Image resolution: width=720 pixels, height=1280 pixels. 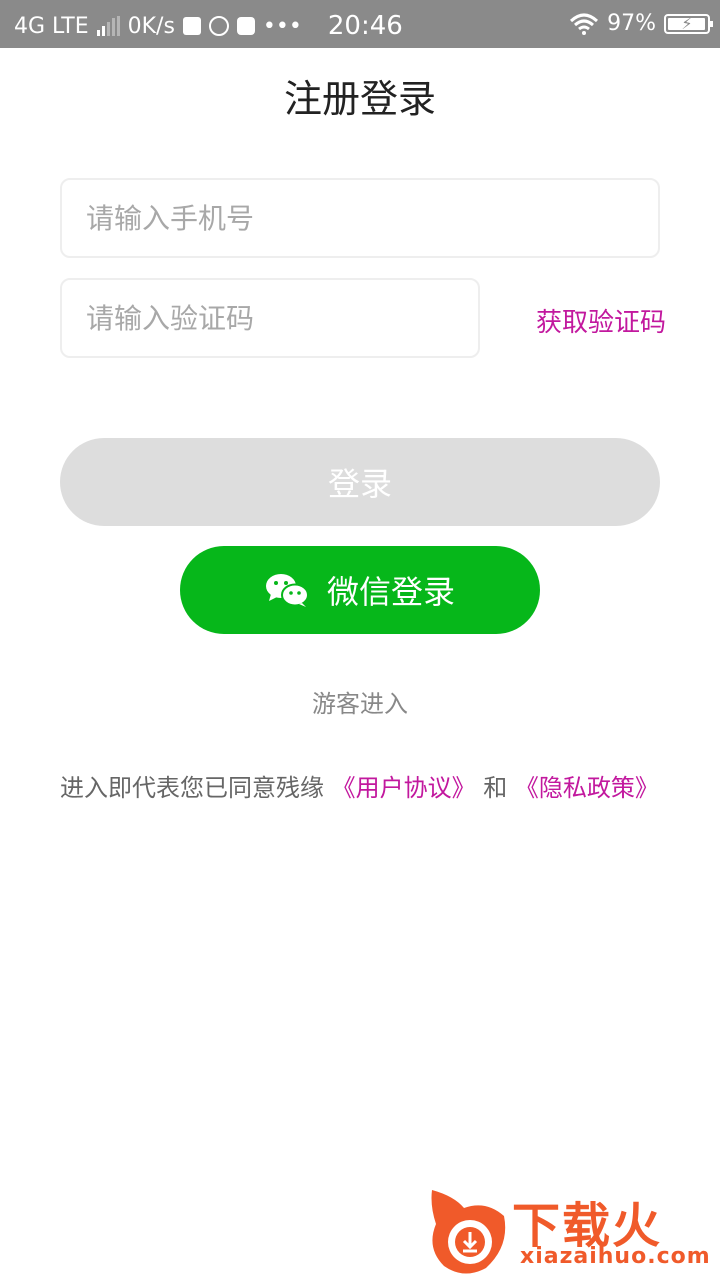 What do you see at coordinates (570, 1232) in the screenshot?
I see `watermark-logo: 下载火 xiazaihuo.com` at bounding box center [570, 1232].